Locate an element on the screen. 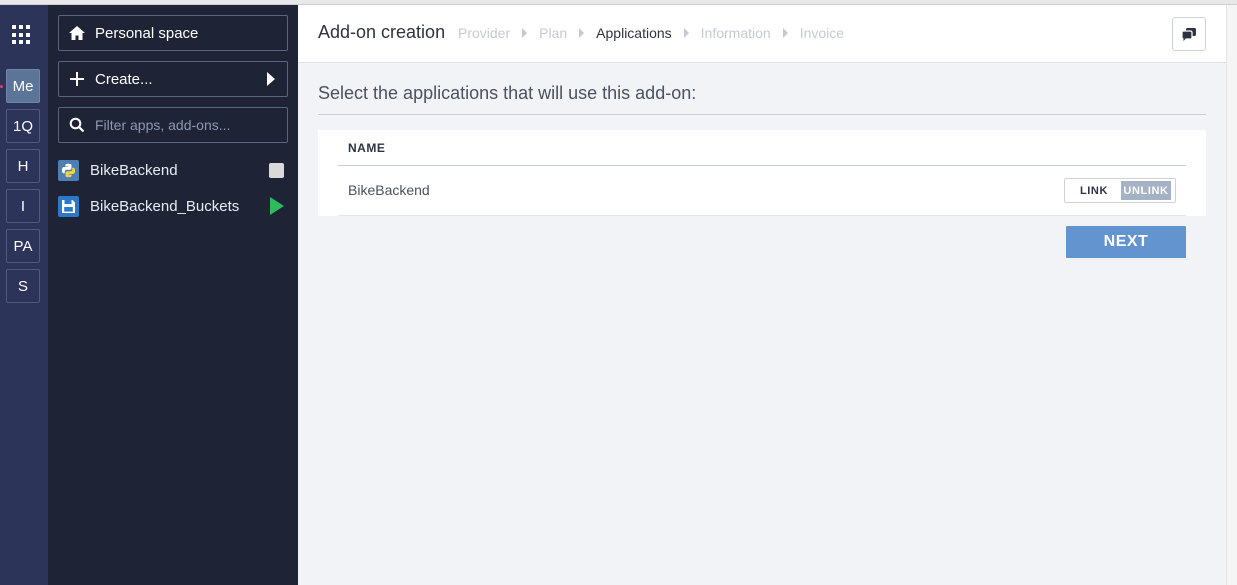 This screenshot has height=585, width=1237. chat-icon is located at coordinates (1188, 34).